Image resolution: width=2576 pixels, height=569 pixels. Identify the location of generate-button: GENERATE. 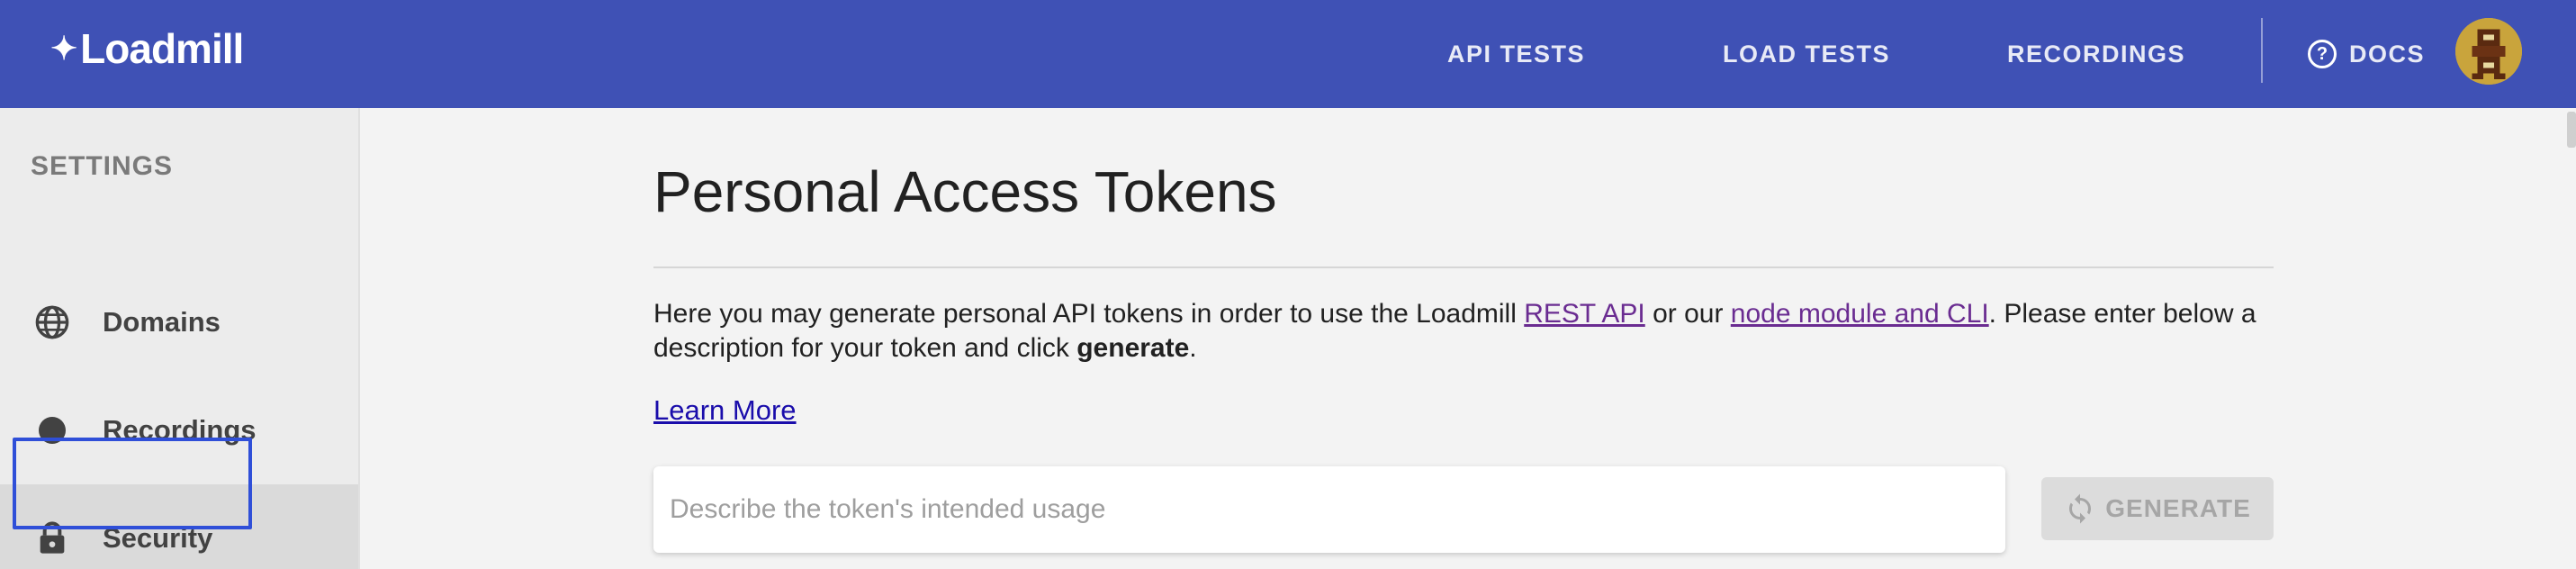
(2157, 508).